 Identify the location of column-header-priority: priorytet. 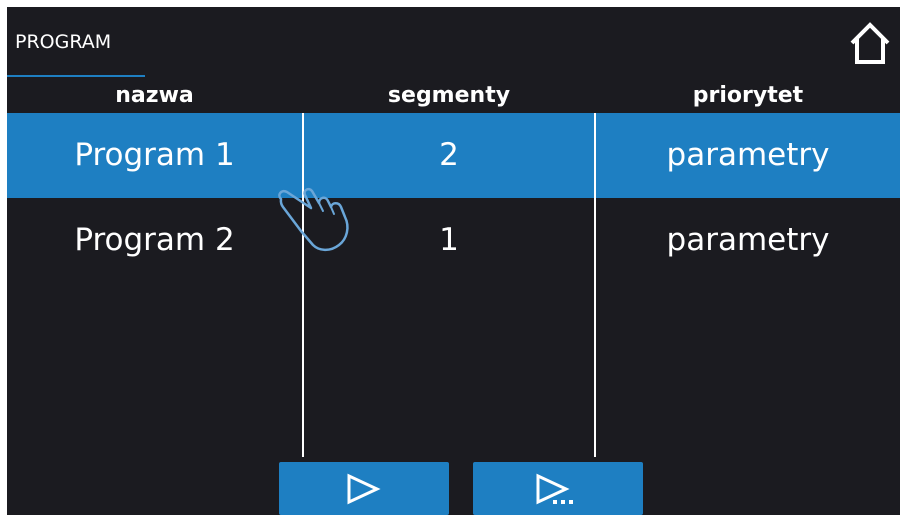
(748, 95).